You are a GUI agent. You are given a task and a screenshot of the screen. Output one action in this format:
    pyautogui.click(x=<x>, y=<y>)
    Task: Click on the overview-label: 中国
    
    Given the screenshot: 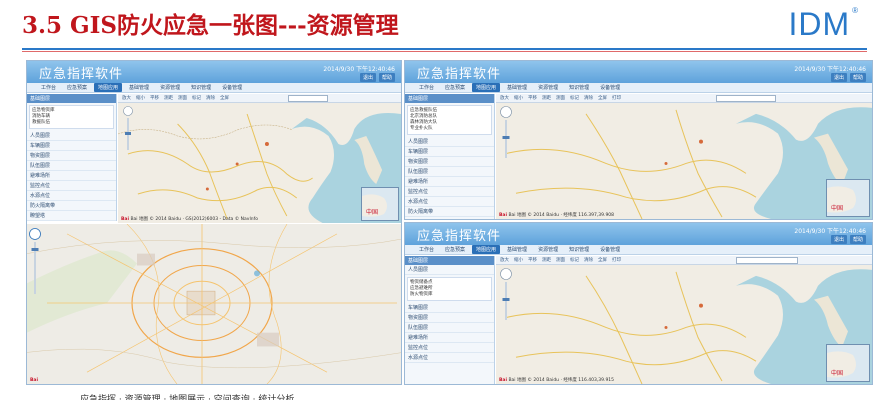 What is the action you would take?
    pyautogui.click(x=837, y=208)
    